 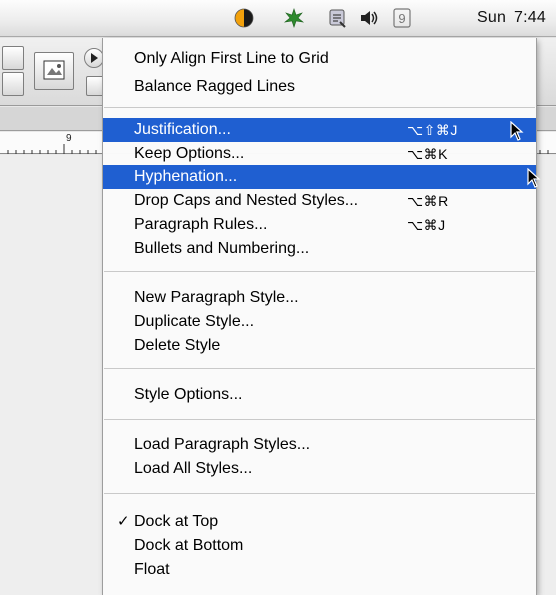 I want to click on image-fit-icon, so click(x=54, y=70).